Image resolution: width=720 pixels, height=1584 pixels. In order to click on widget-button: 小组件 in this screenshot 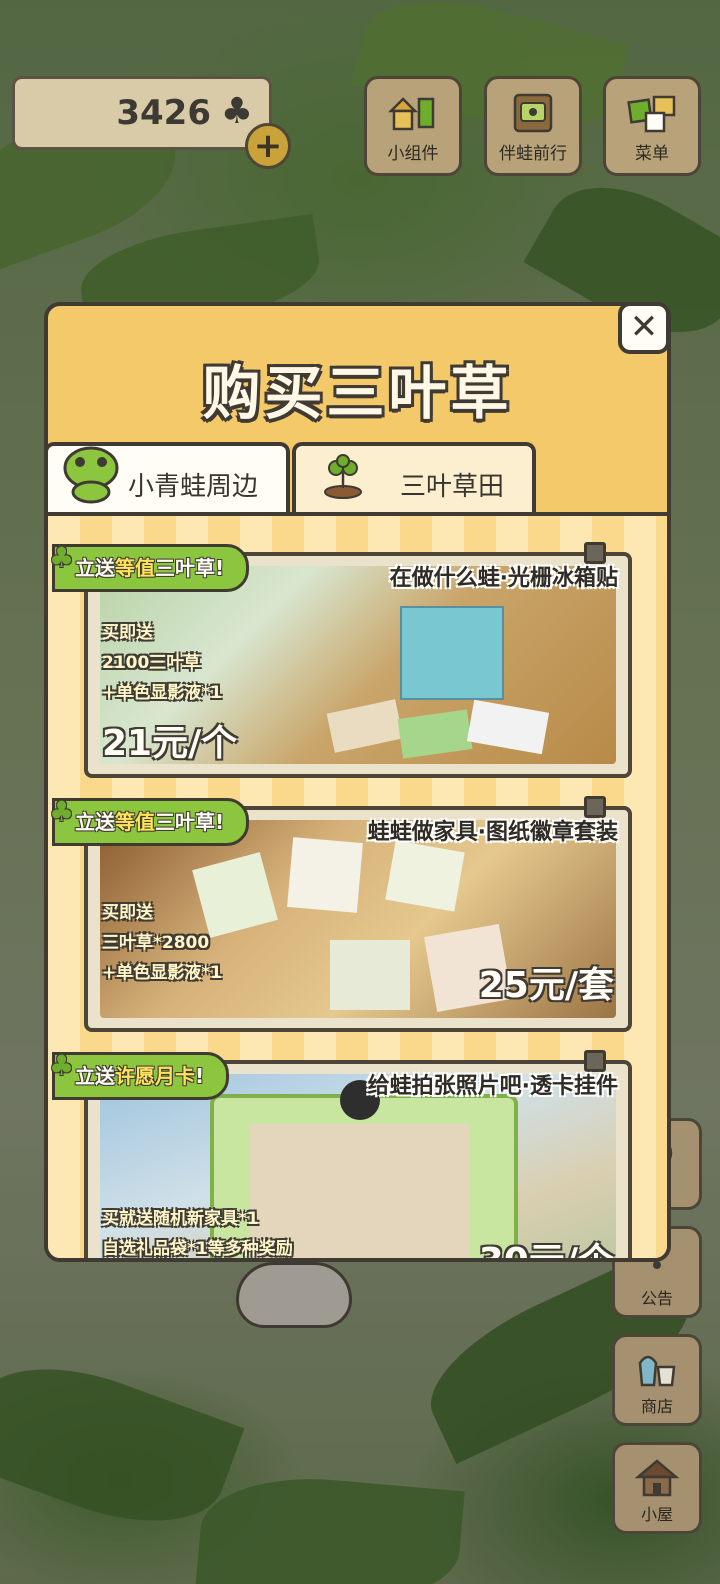, I will do `click(413, 126)`.